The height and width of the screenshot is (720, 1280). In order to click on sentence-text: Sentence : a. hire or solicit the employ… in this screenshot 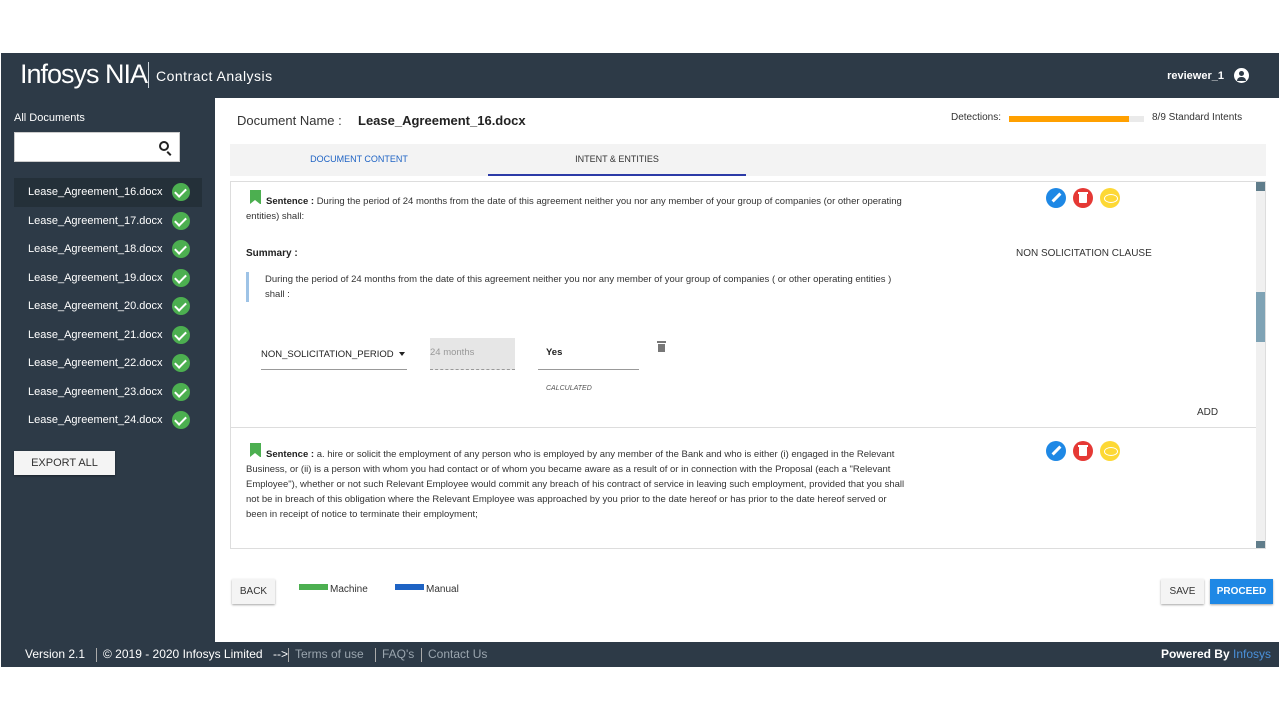, I will do `click(576, 484)`.